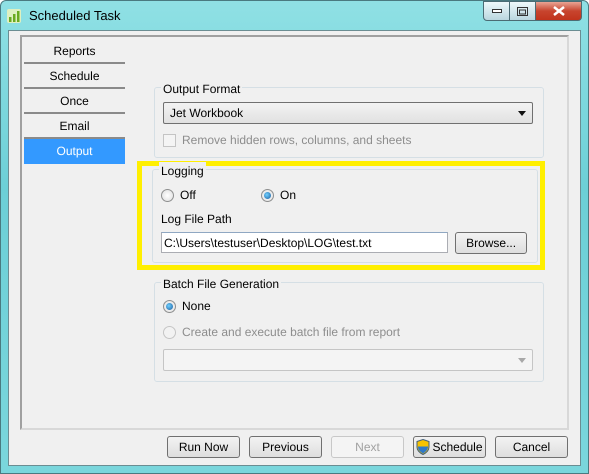  Describe the element at coordinates (14, 15) in the screenshot. I see `app-icon` at that location.